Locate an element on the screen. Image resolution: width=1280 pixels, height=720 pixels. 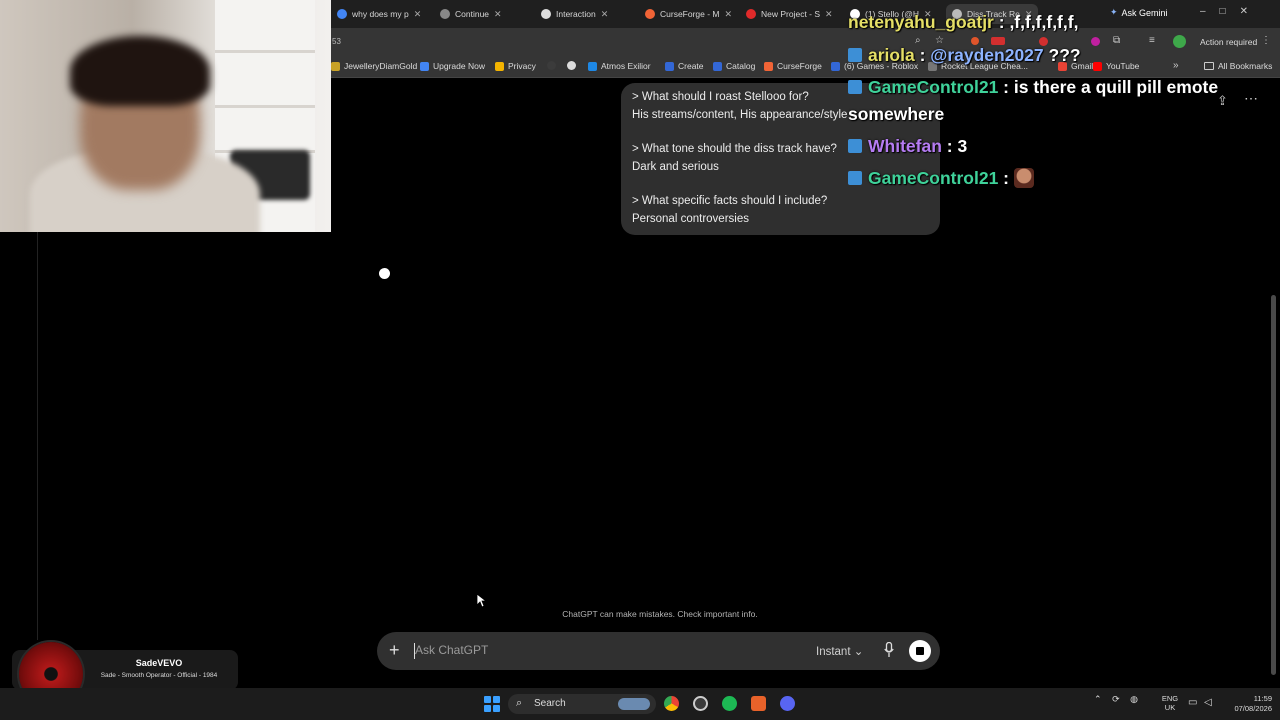
chat-username: netenyahu_goatjr is located at coordinates (921, 22).